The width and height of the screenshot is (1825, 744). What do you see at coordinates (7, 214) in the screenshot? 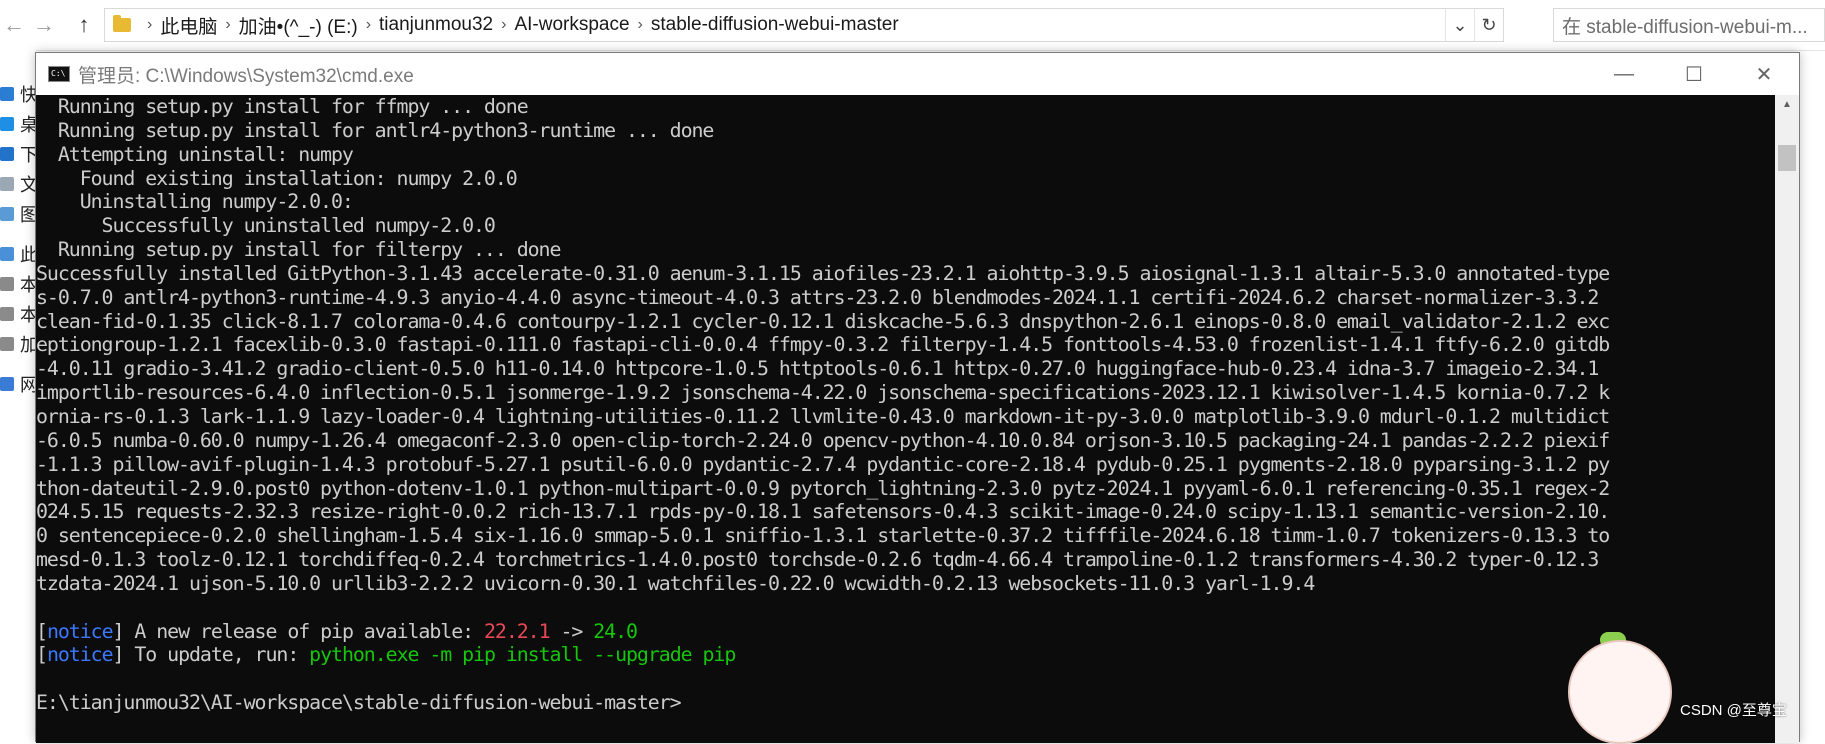
I see `picture-icon` at bounding box center [7, 214].